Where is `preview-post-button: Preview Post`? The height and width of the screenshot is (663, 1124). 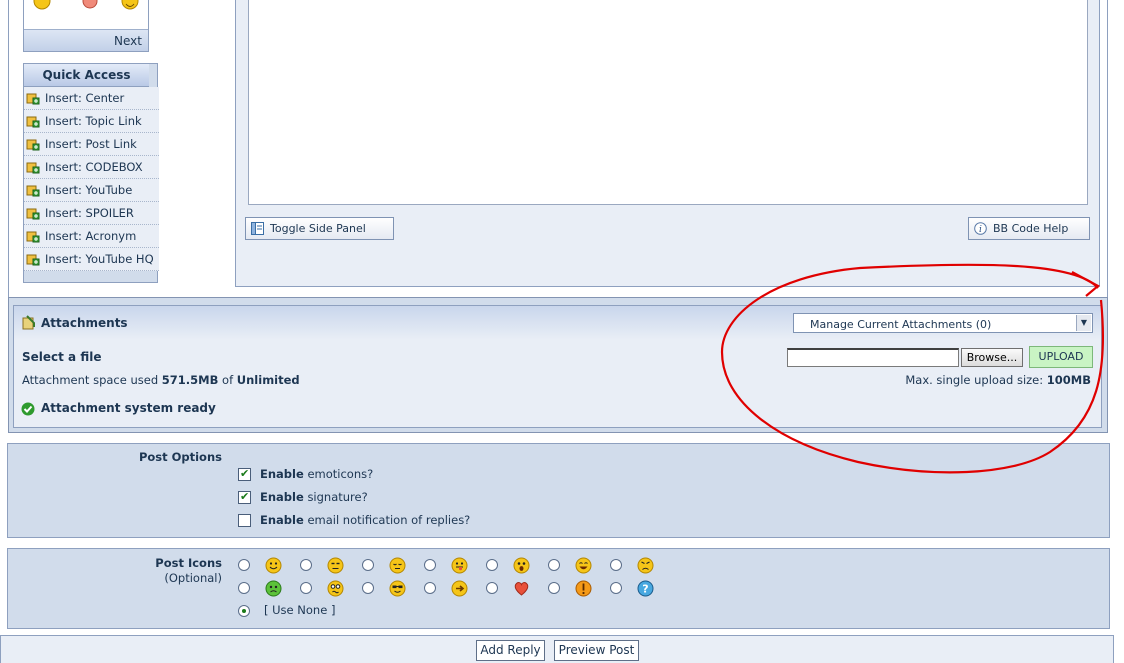 preview-post-button: Preview Post is located at coordinates (596, 650).